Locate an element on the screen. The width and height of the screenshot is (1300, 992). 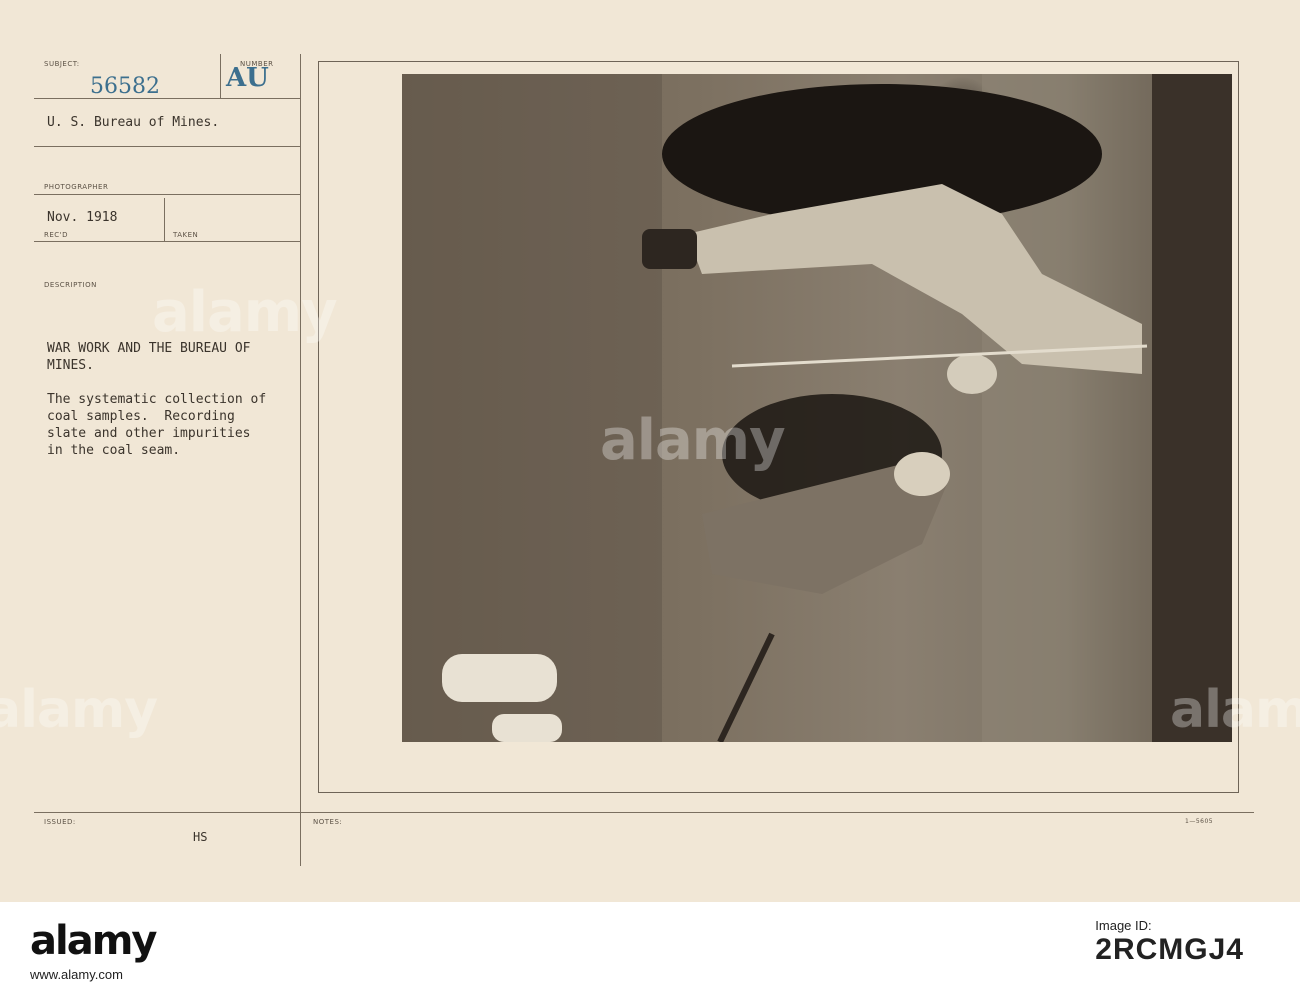
image-id-block: Image ID: 2RCMGJ4 is located at coordinates (1169, 942).